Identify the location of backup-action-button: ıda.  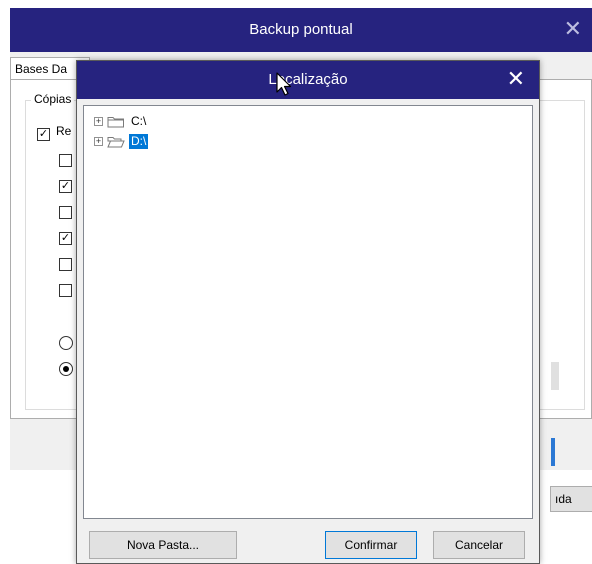
(571, 499).